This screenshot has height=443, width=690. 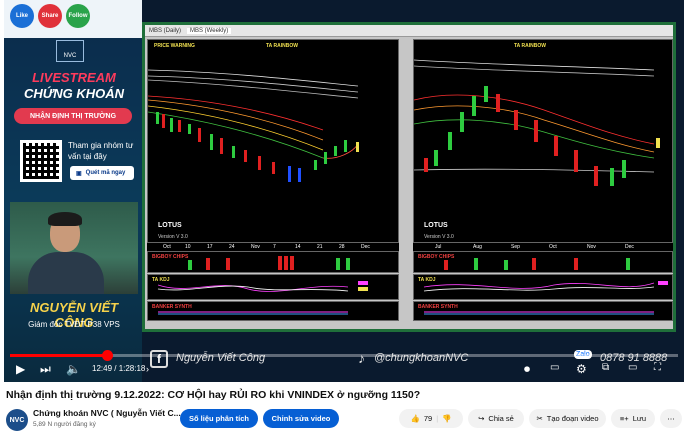 I want to click on left-date-axis: Oct 10 17 24 Nov 7 14 21 28 Dec, so click(x=273, y=247).